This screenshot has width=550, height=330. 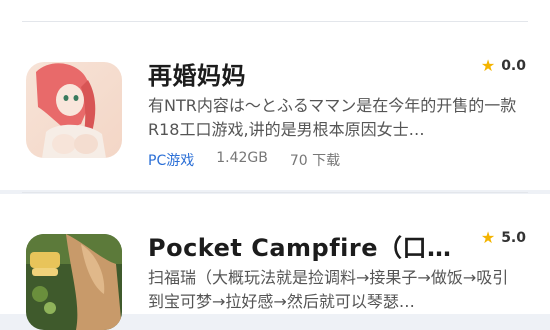 I want to click on app-meta: PC游戏 1.42GB 70 下载, so click(x=244, y=160).